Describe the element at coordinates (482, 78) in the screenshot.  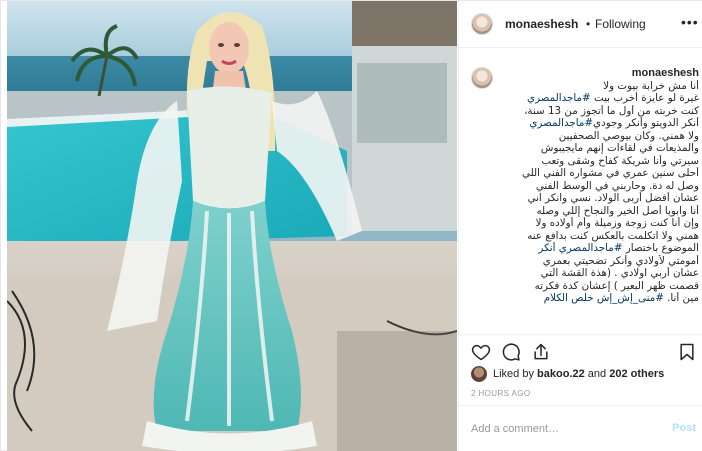
I see `caption-author-avatar` at that location.